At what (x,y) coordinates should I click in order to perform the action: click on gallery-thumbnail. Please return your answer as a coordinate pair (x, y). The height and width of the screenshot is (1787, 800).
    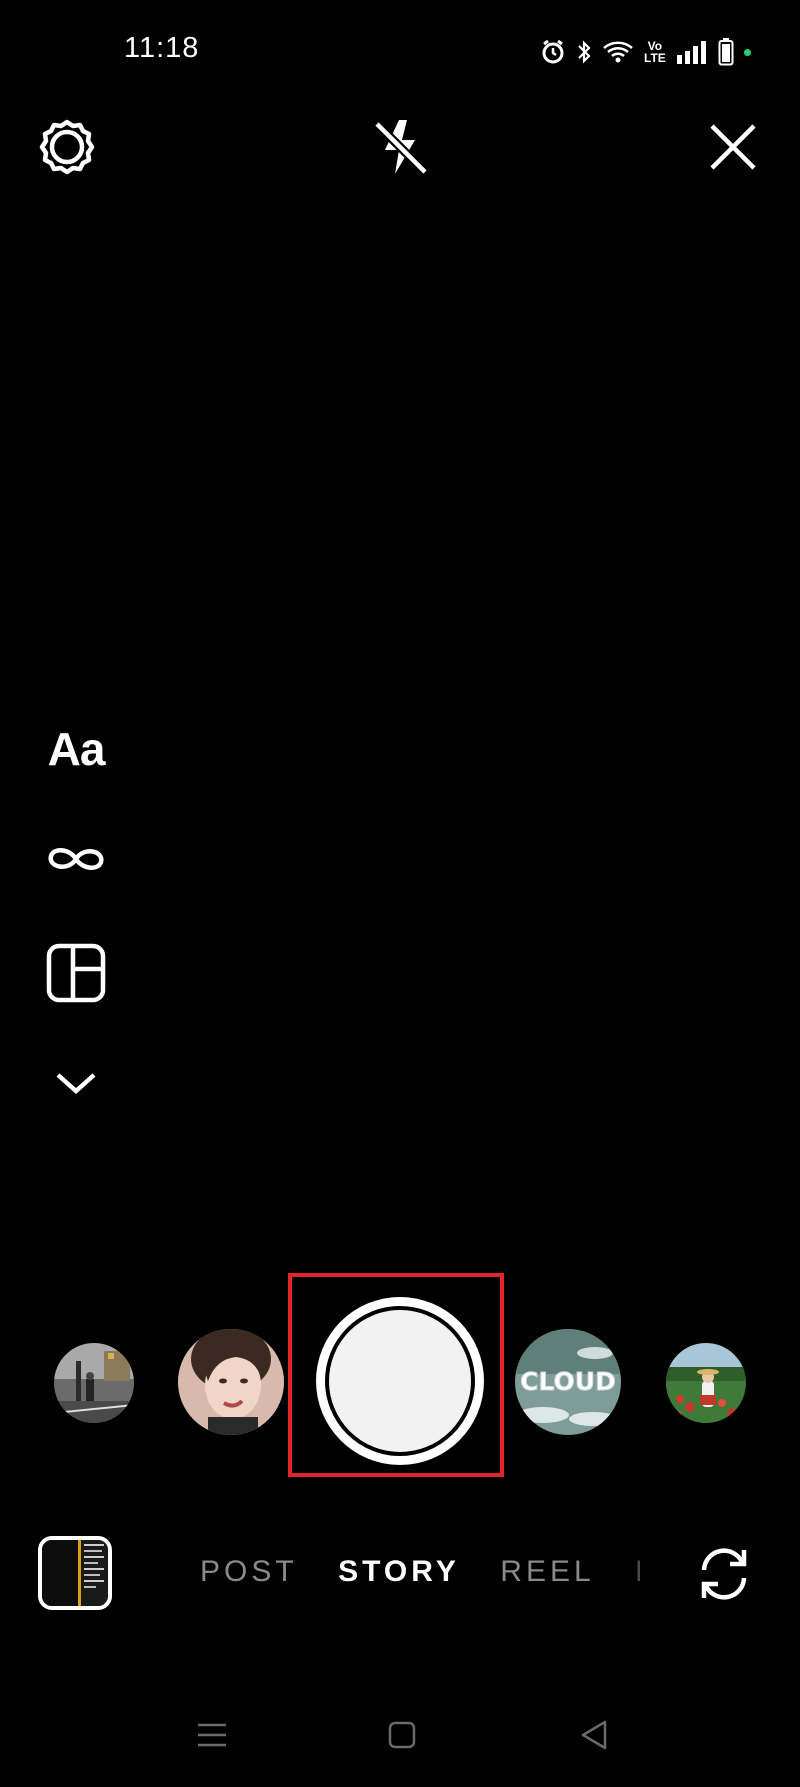
    Looking at the image, I should click on (75, 1573).